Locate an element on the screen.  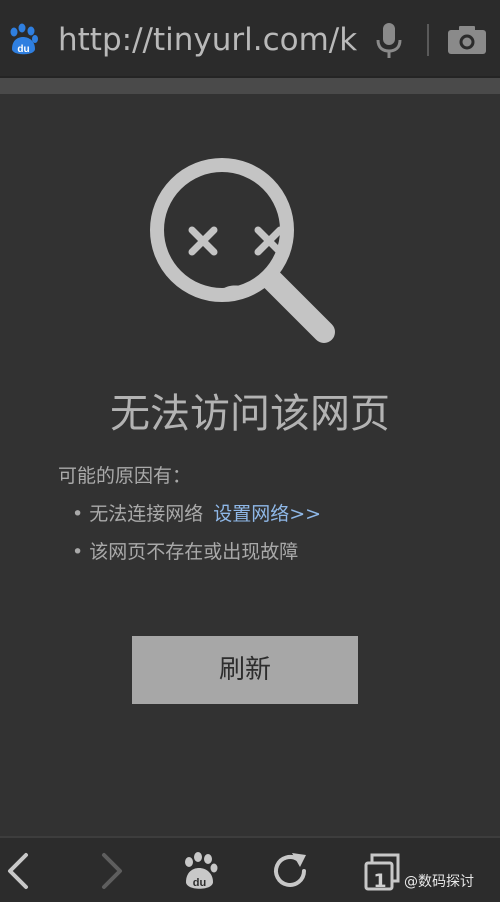
back-arrow-icon is located at coordinates (22, 871).